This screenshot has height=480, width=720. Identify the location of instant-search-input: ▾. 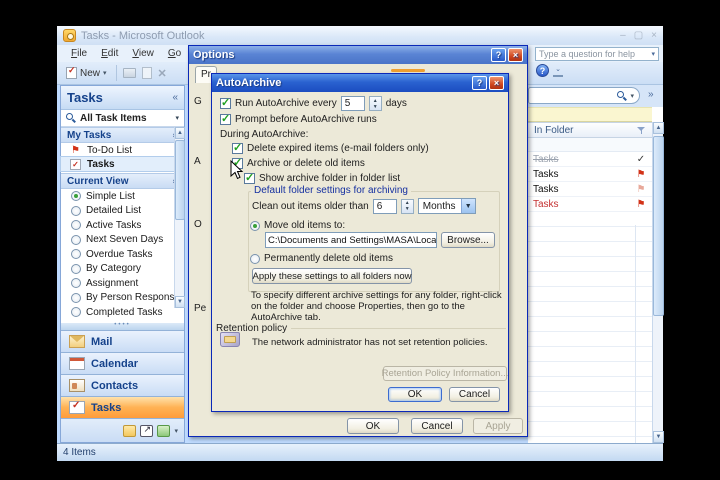
(584, 95).